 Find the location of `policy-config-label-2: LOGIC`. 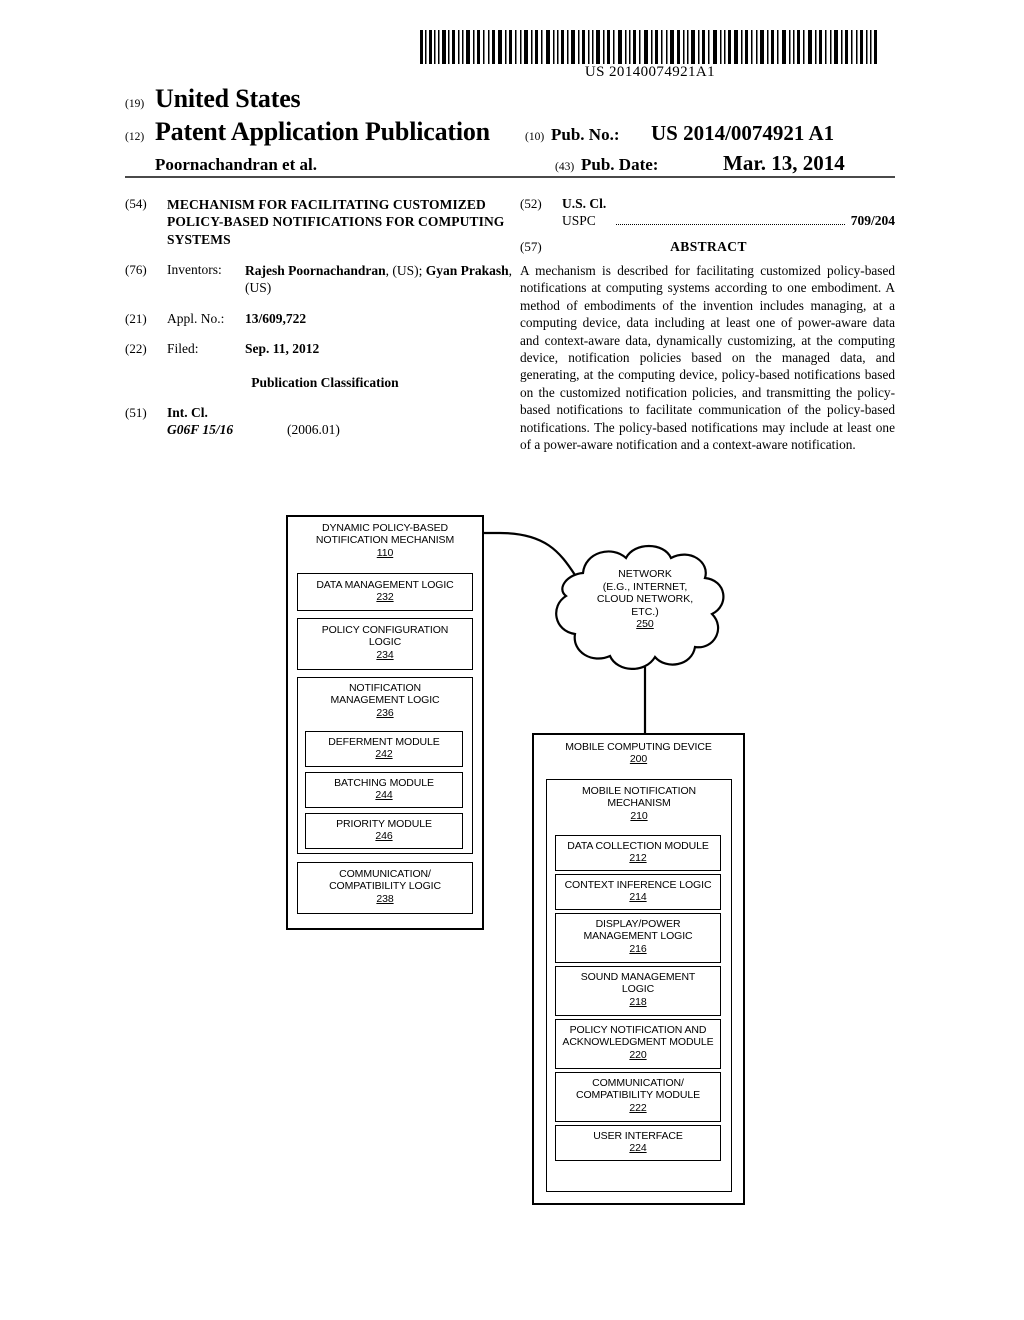

policy-config-label-2: LOGIC is located at coordinates (385, 642).